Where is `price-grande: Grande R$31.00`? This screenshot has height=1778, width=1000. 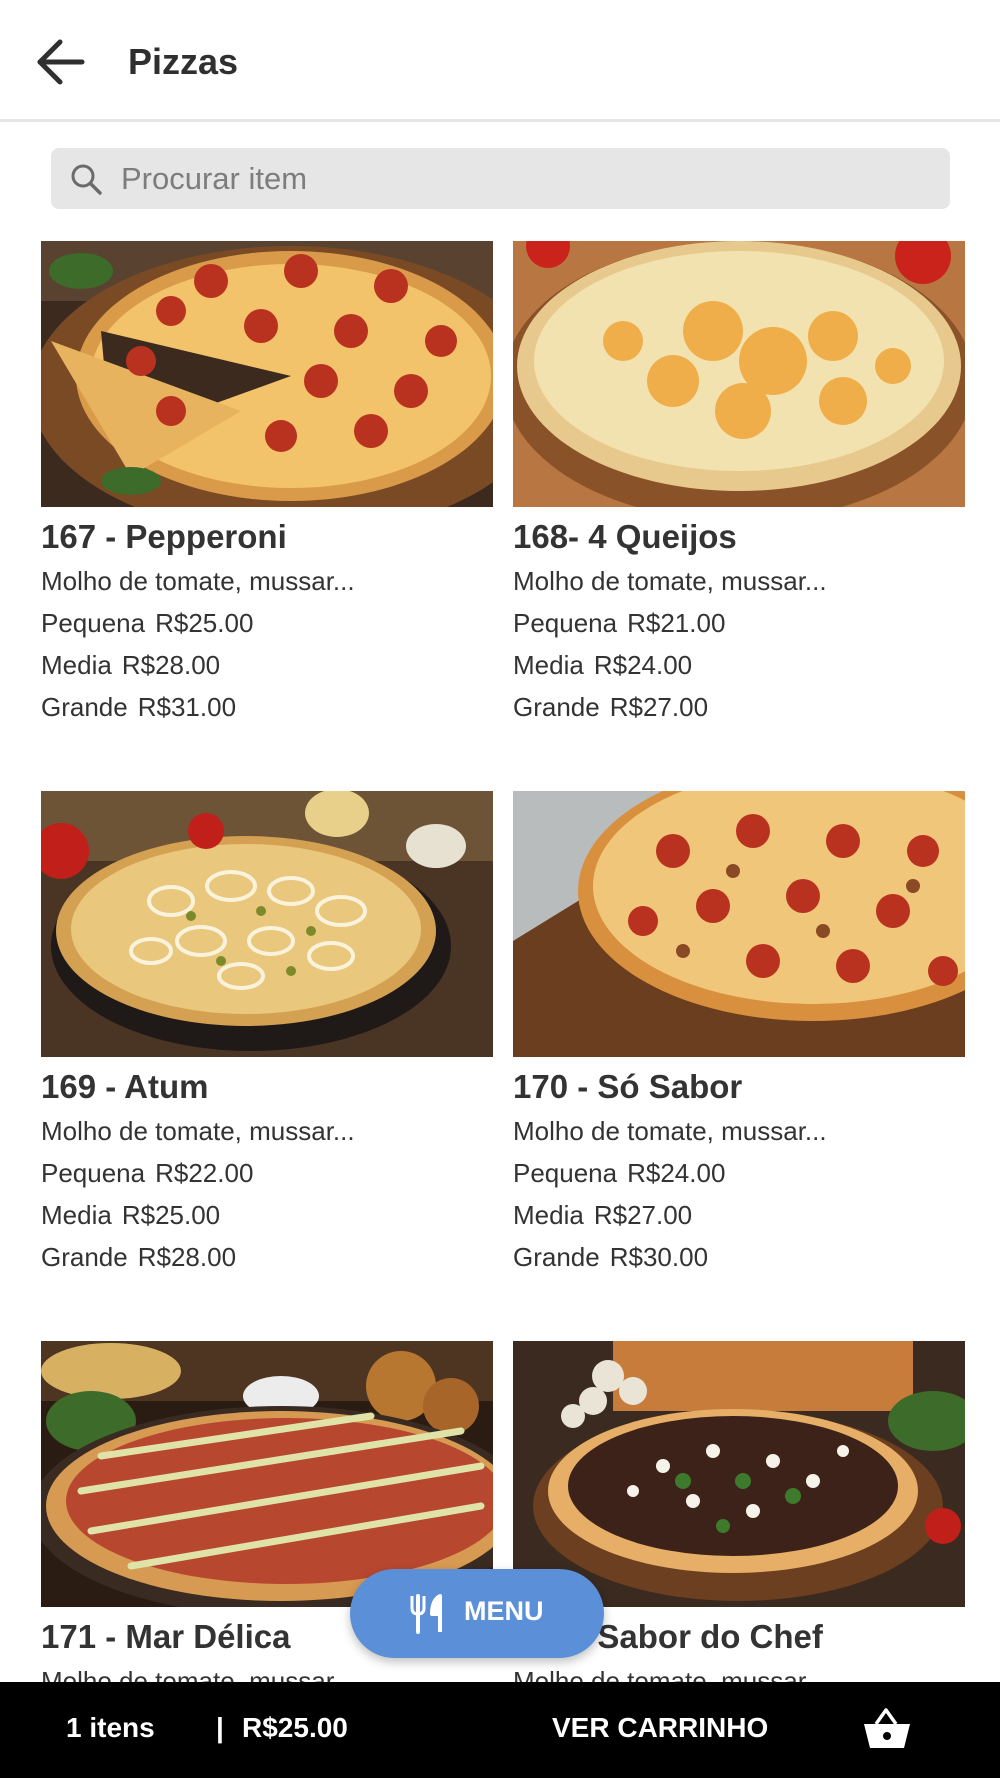
price-grande: Grande R$31.00 is located at coordinates (139, 707).